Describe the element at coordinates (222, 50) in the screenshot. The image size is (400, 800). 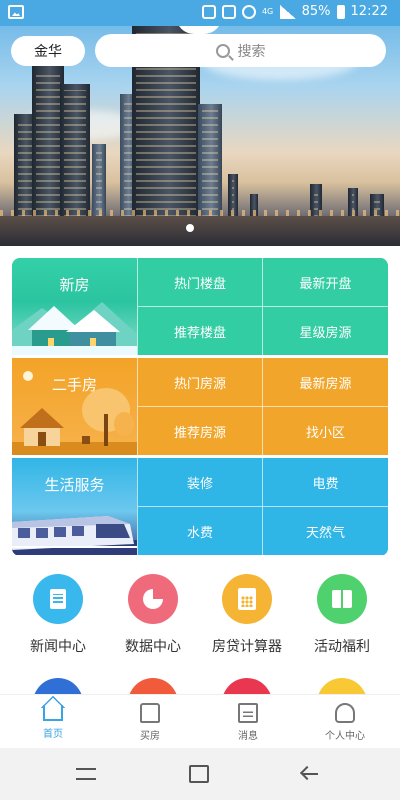
I see `search-icon` at that location.